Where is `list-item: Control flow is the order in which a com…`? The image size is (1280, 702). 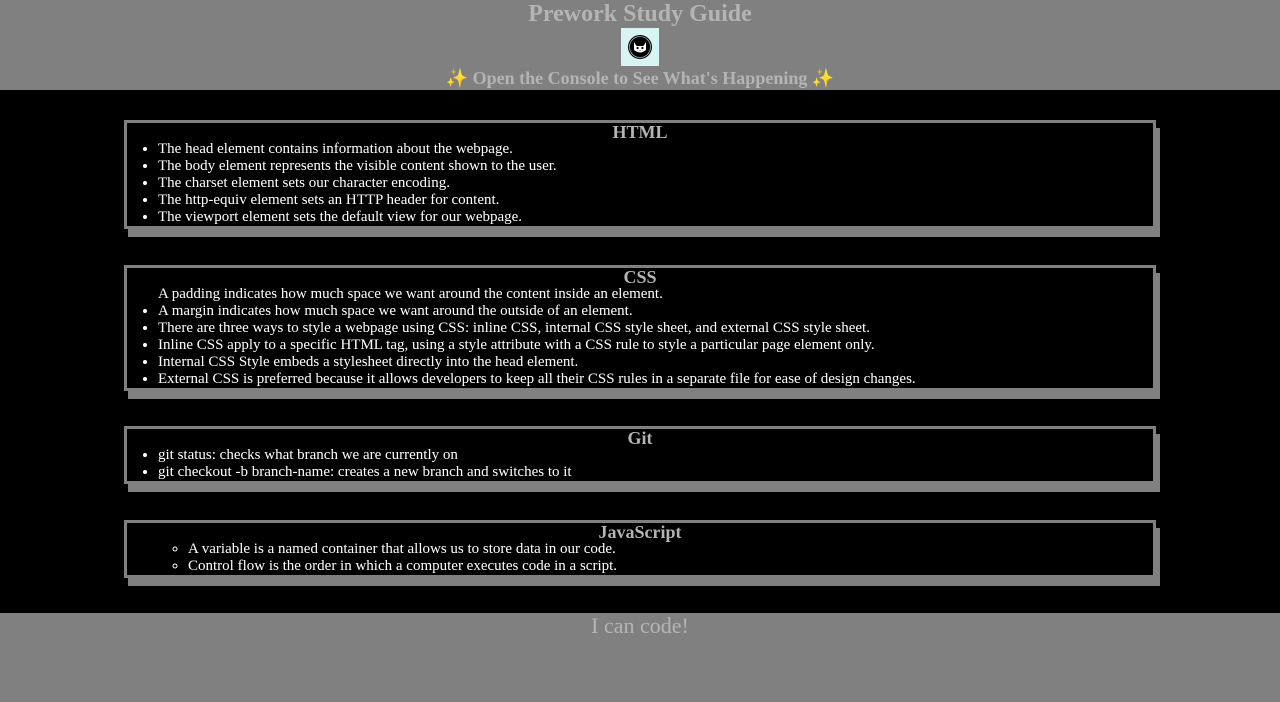 list-item: Control flow is the order in which a com… is located at coordinates (670, 566).